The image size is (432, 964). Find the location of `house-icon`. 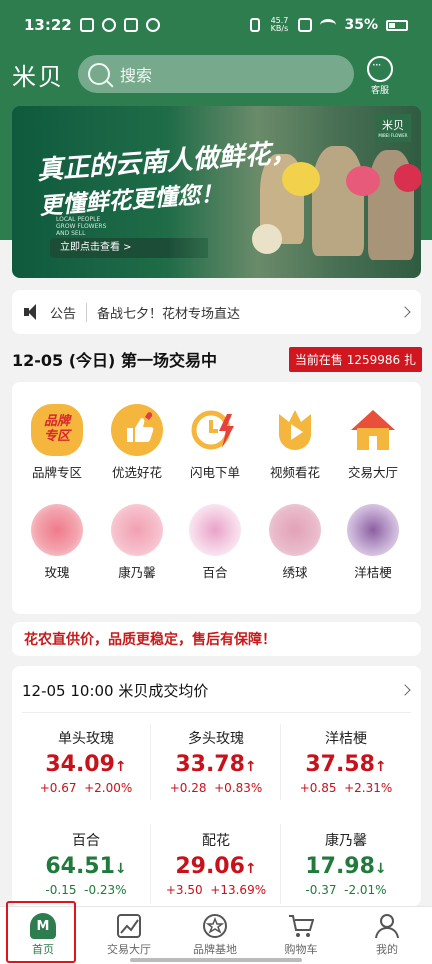

house-icon is located at coordinates (373, 430).